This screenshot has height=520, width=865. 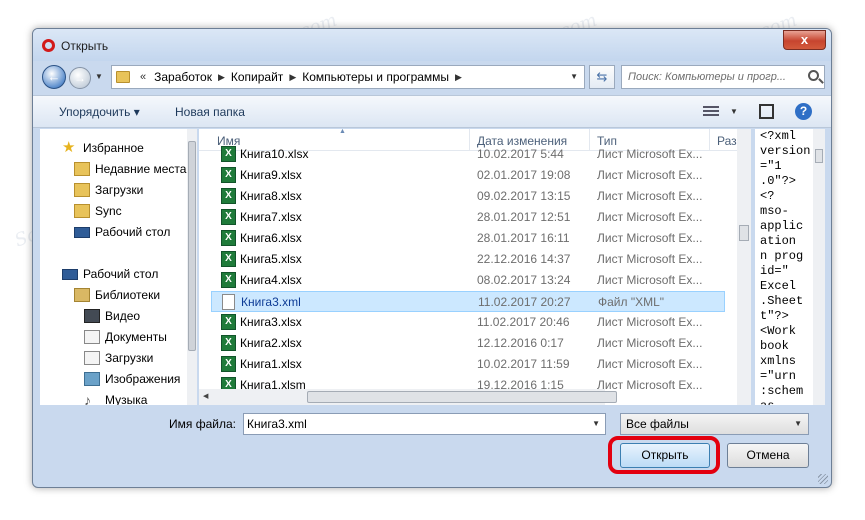 I want to click on sidebar-item-label: Документы, so click(x=136, y=337).